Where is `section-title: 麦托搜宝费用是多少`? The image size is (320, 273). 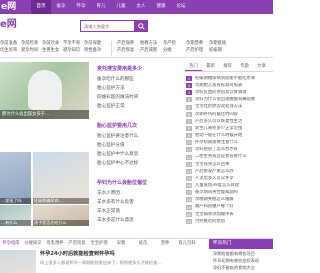
section-title: 麦托搜宝费用是多少 is located at coordinates (139, 69).